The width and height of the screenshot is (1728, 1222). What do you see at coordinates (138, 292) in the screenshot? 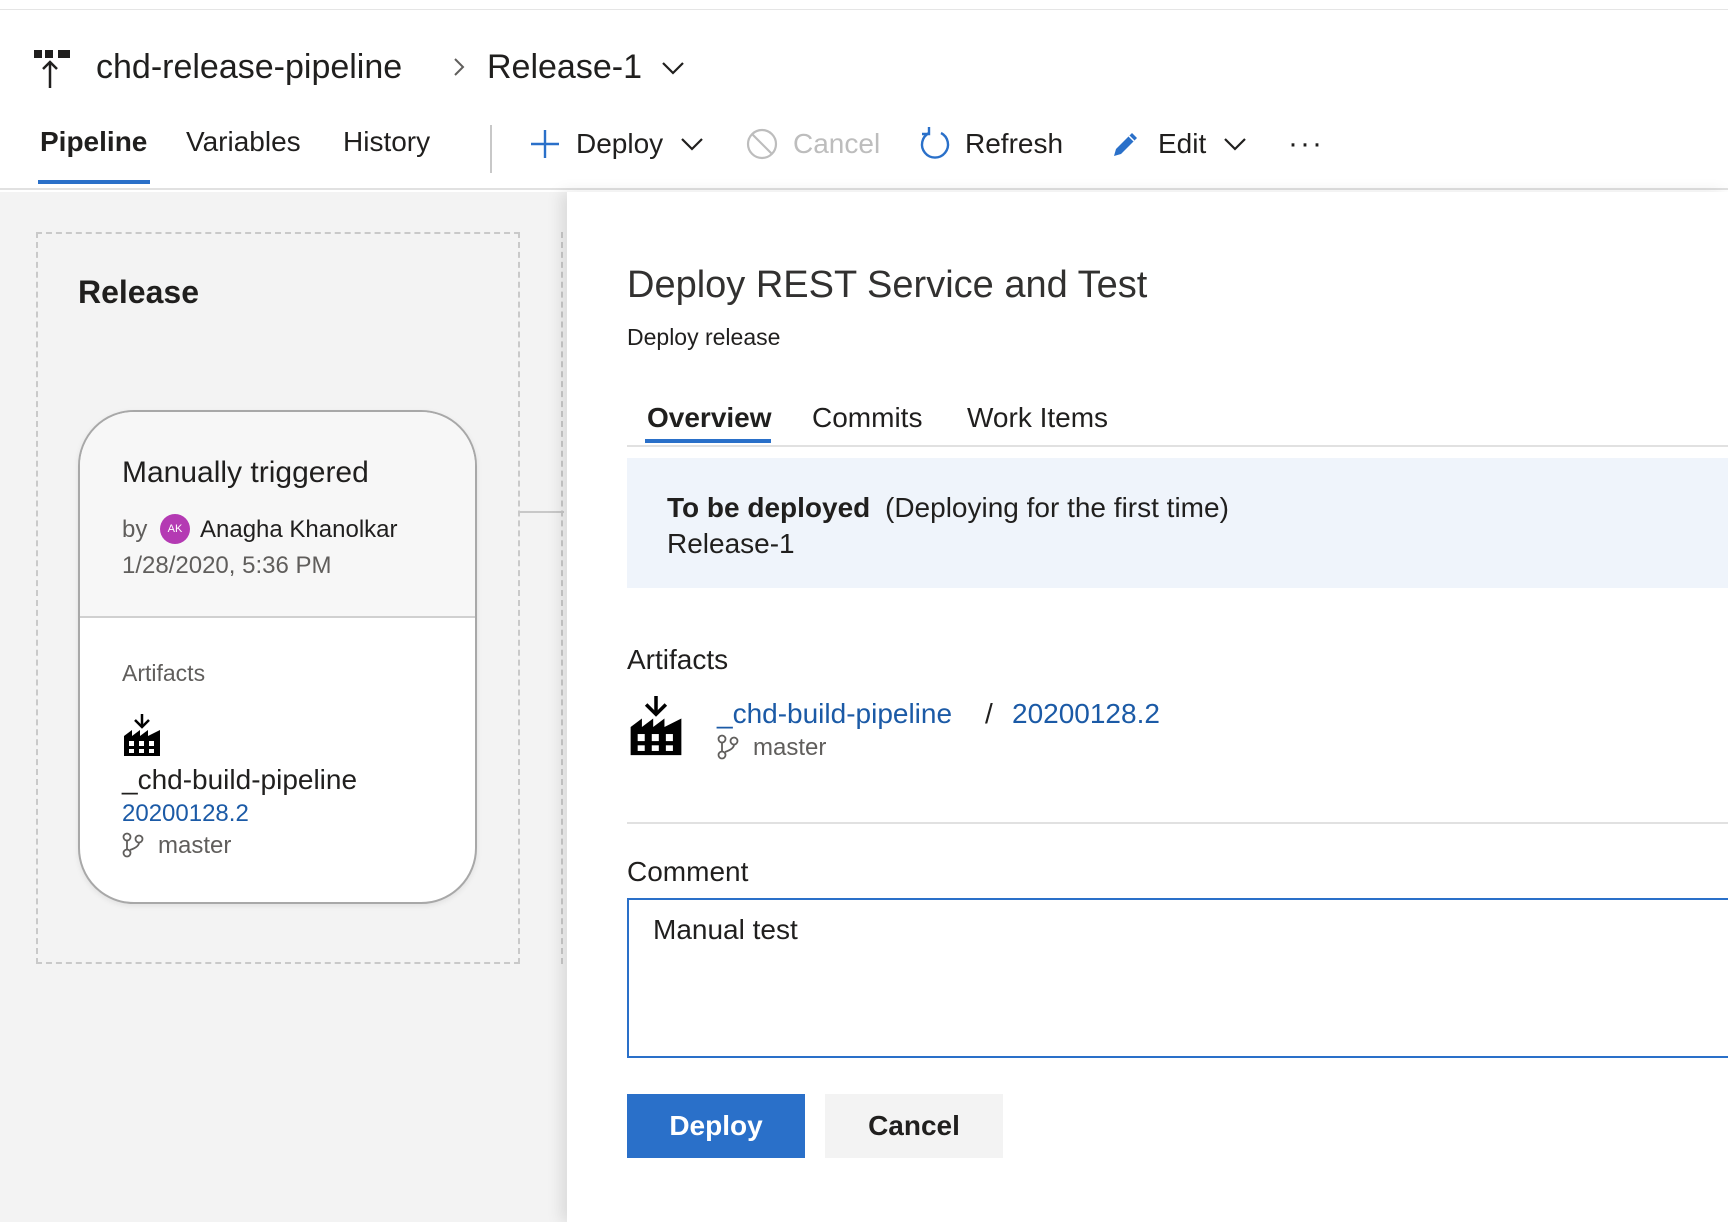
I see `stage-title: Release` at bounding box center [138, 292].